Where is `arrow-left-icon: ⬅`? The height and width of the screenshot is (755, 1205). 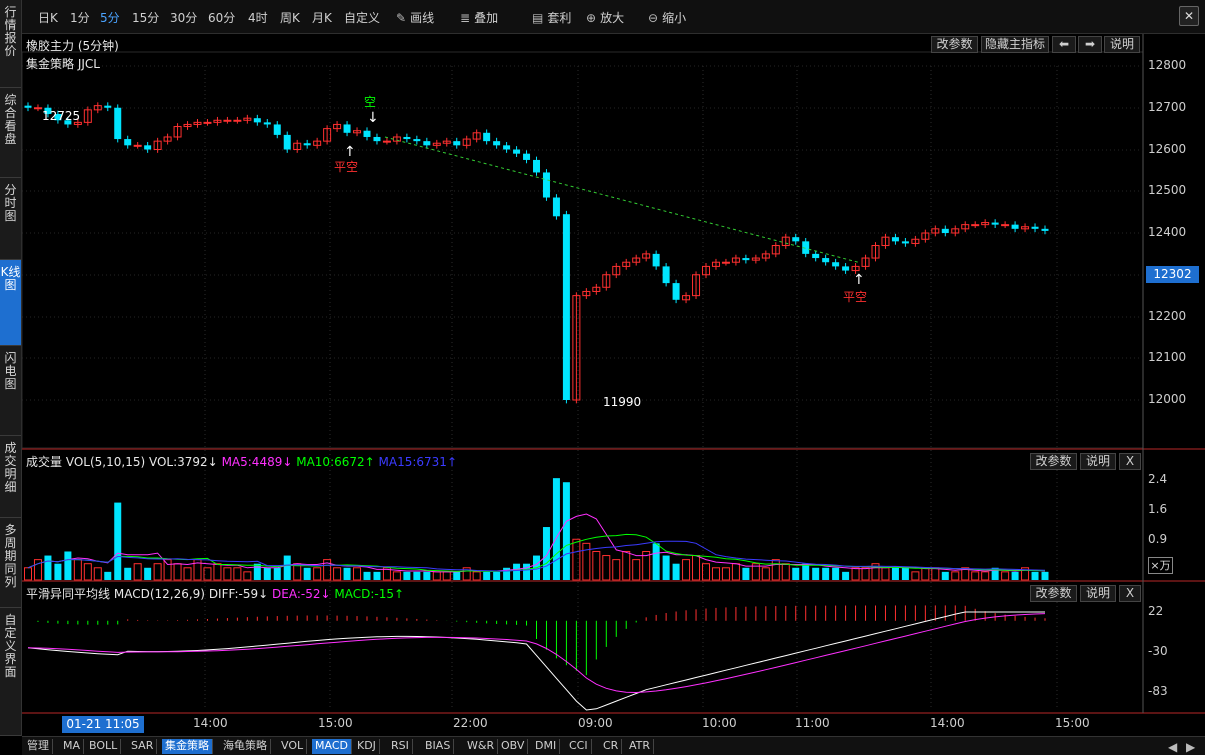
arrow-left-icon: ⬅ is located at coordinates (1064, 44).